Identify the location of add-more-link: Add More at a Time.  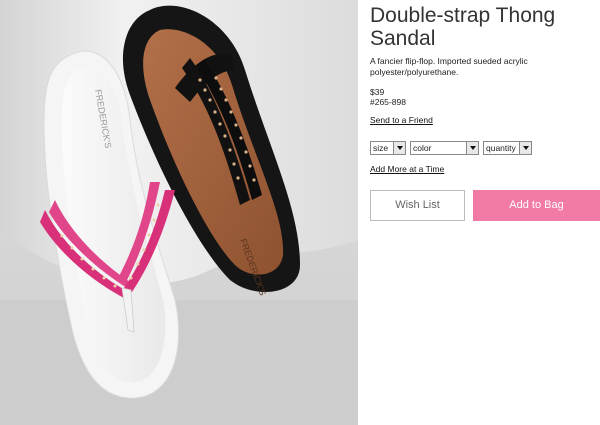
(407, 169).